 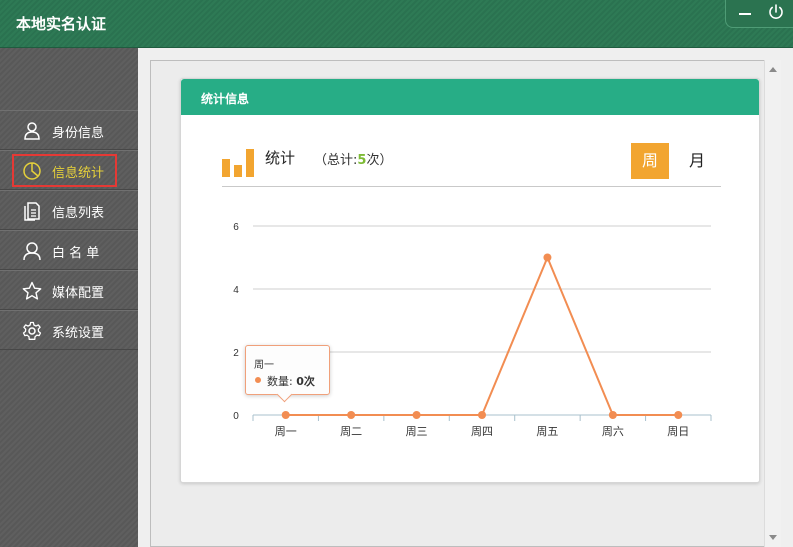 I want to click on y-tick-label: 2, so click(x=236, y=353).